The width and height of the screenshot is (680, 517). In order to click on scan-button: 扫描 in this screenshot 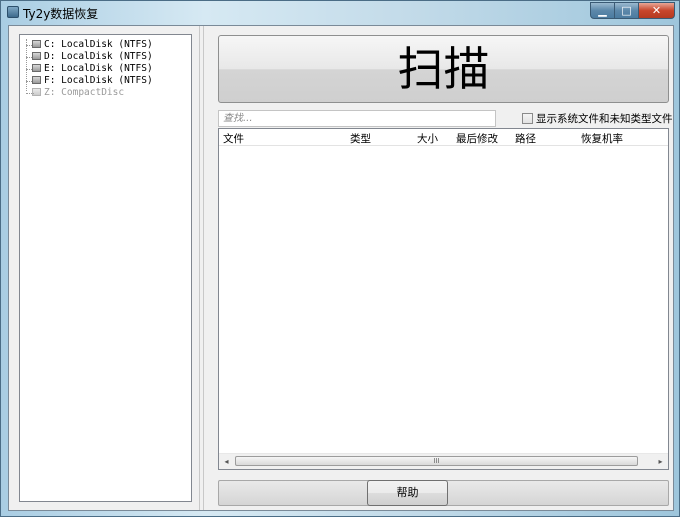, I will do `click(443, 69)`.